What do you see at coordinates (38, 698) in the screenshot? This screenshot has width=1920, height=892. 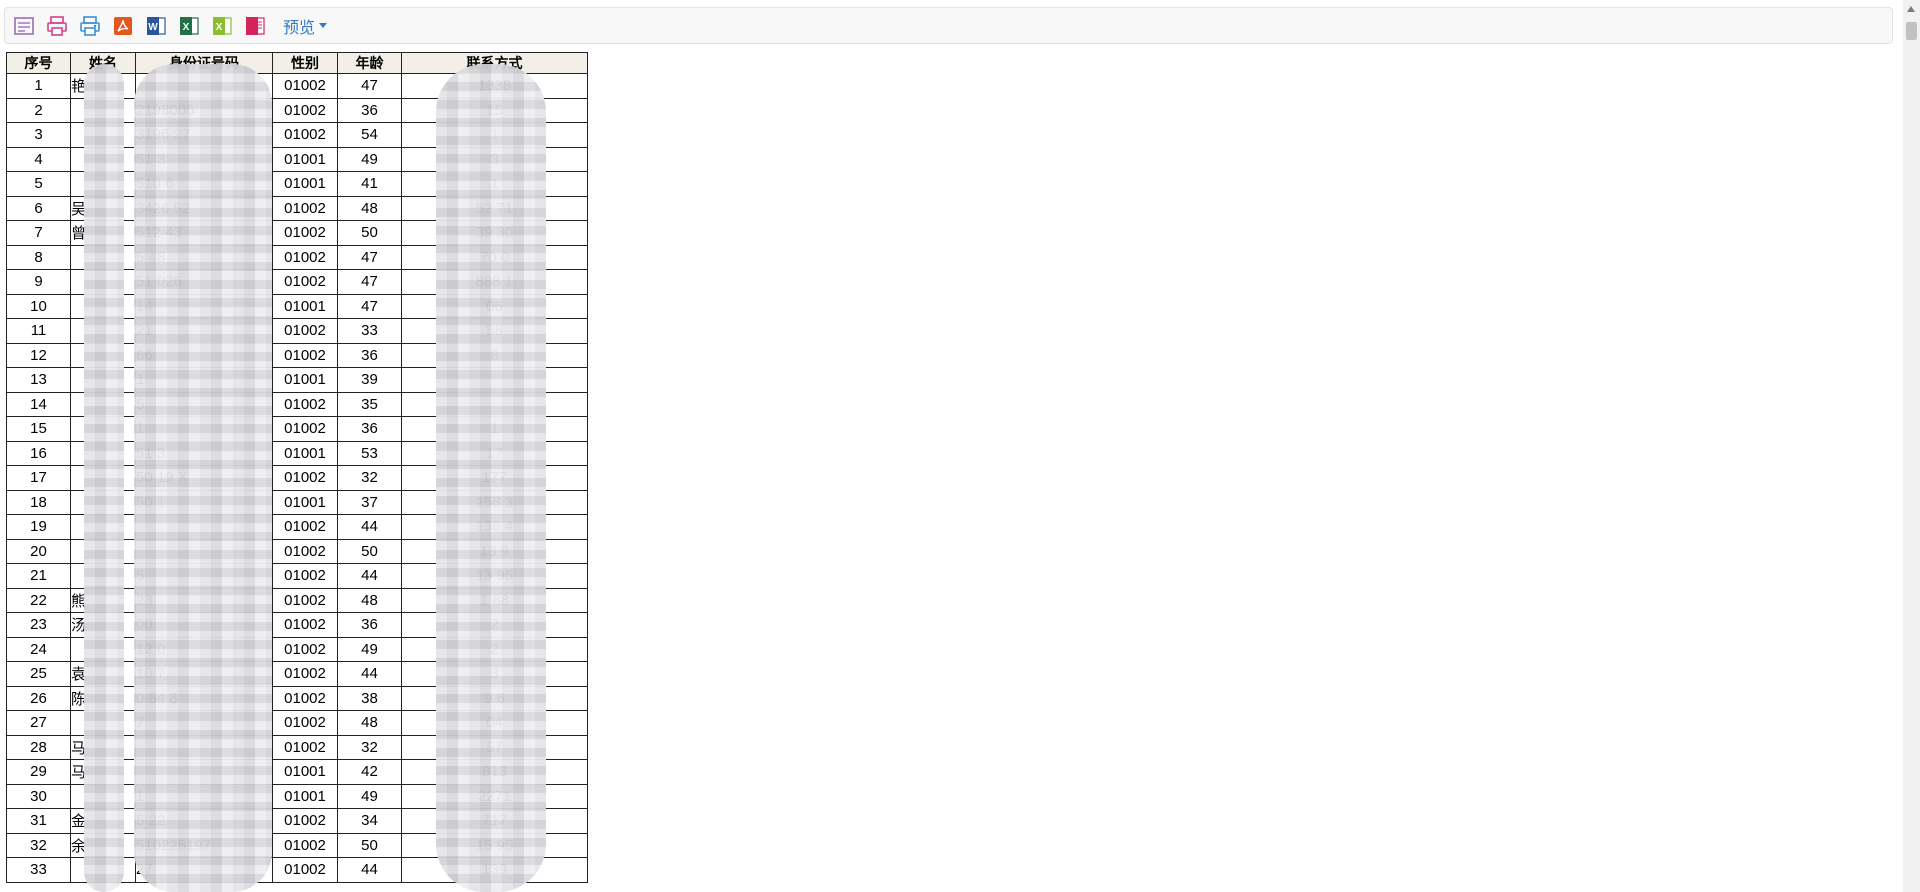 I see `cell-seq: 26` at bounding box center [38, 698].